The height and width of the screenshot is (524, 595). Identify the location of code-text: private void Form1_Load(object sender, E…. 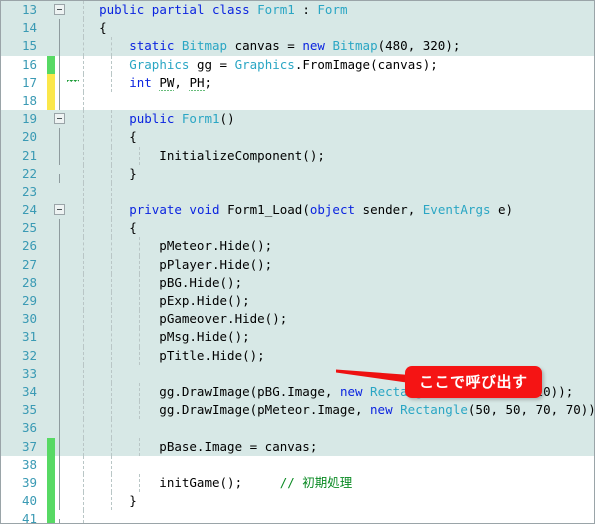
(321, 210).